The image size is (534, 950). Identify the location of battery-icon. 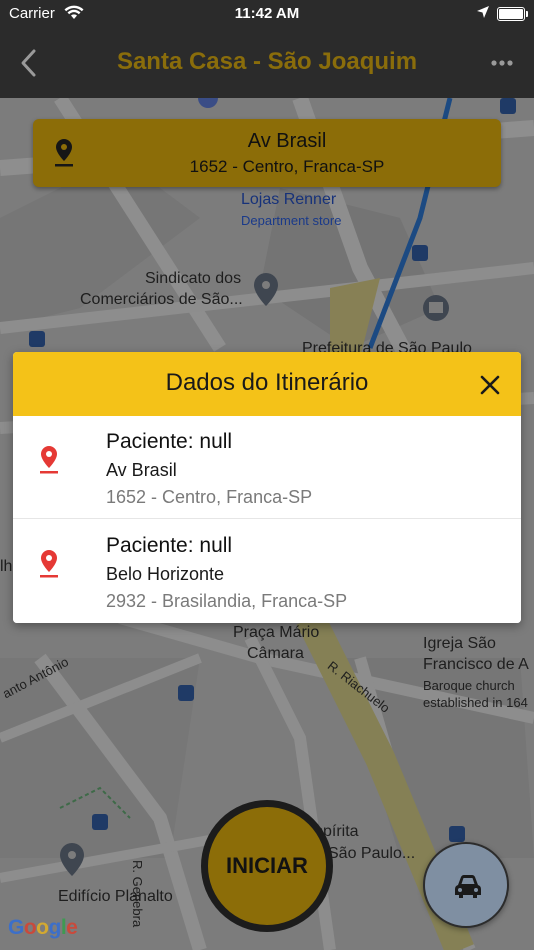
(511, 14).